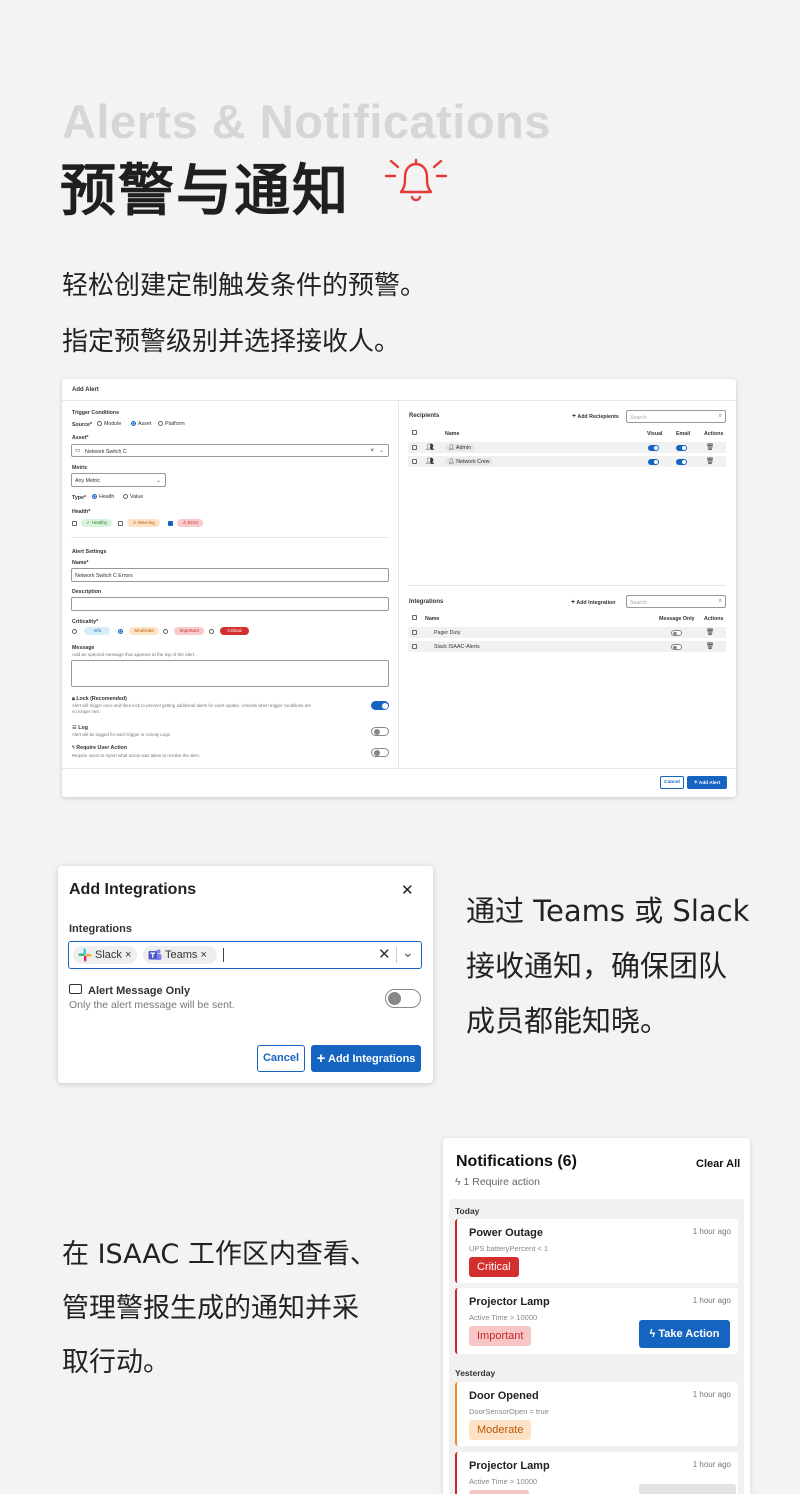 This screenshot has width=800, height=1494. Describe the element at coordinates (81, 512) in the screenshot. I see `health-label: Health*` at that location.